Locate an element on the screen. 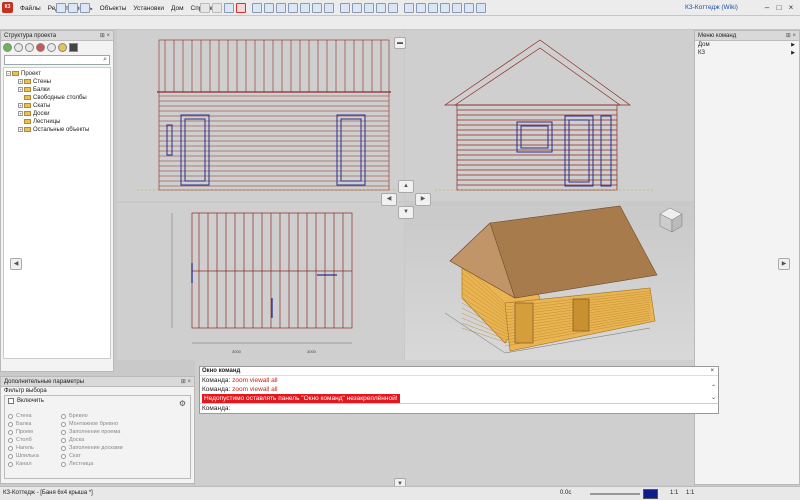 The height and width of the screenshot is (500, 800). zoom-out-icon is located at coordinates (357, 8).